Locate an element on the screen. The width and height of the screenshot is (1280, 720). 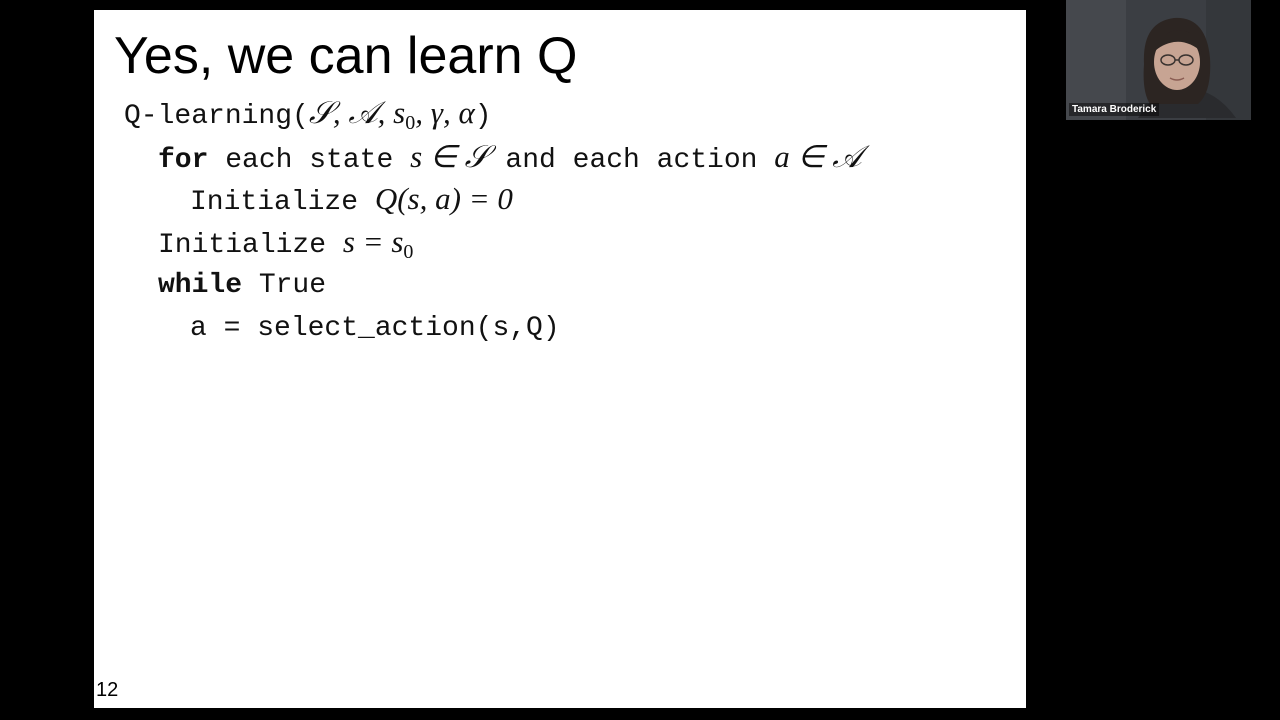
function-args: 𝒮, 𝒜, s0, γ, α is located at coordinates (391, 114).